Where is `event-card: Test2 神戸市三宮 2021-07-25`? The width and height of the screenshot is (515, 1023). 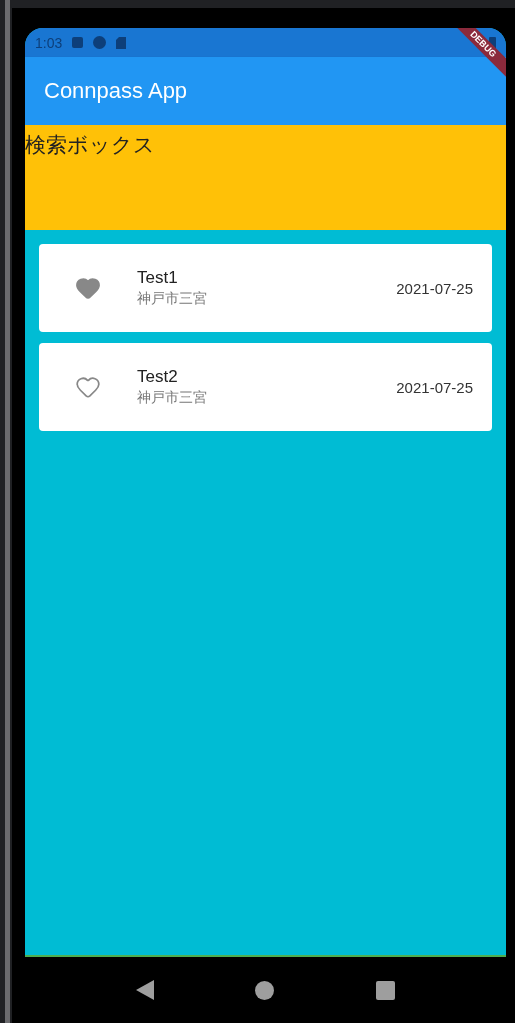
event-card: Test2 神戸市三宮 2021-07-25 is located at coordinates (265, 387).